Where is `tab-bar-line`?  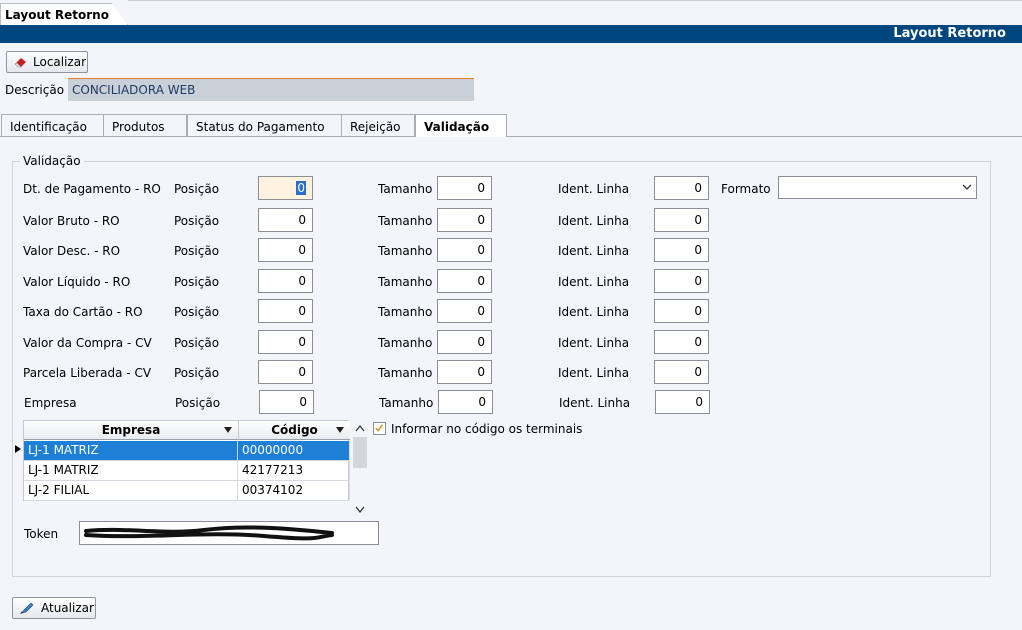
tab-bar-line is located at coordinates (511, 136).